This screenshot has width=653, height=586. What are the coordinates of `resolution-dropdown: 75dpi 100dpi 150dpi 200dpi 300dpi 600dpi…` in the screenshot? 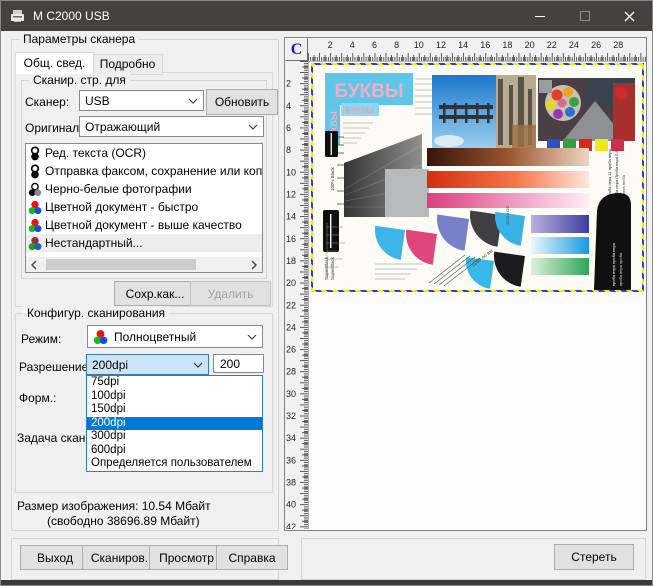 It's located at (174, 423).